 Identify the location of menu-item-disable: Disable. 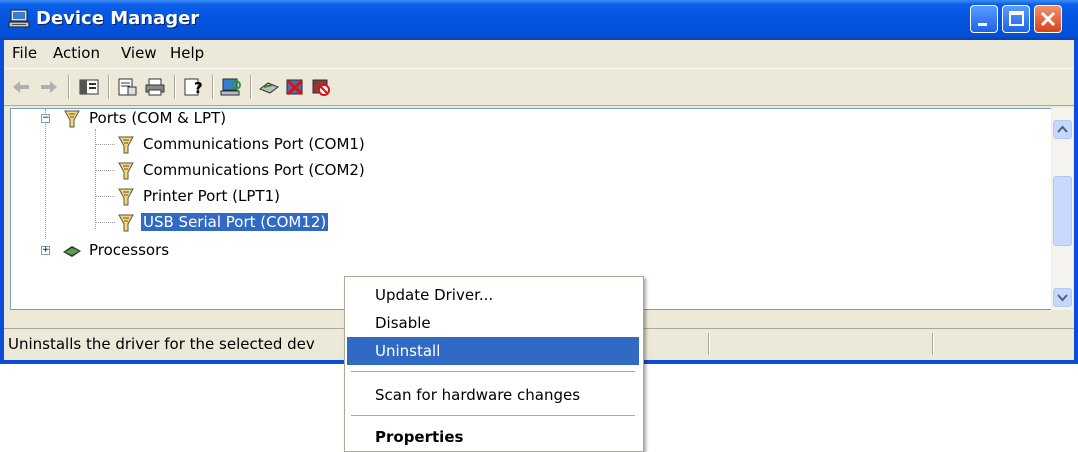
(493, 323).